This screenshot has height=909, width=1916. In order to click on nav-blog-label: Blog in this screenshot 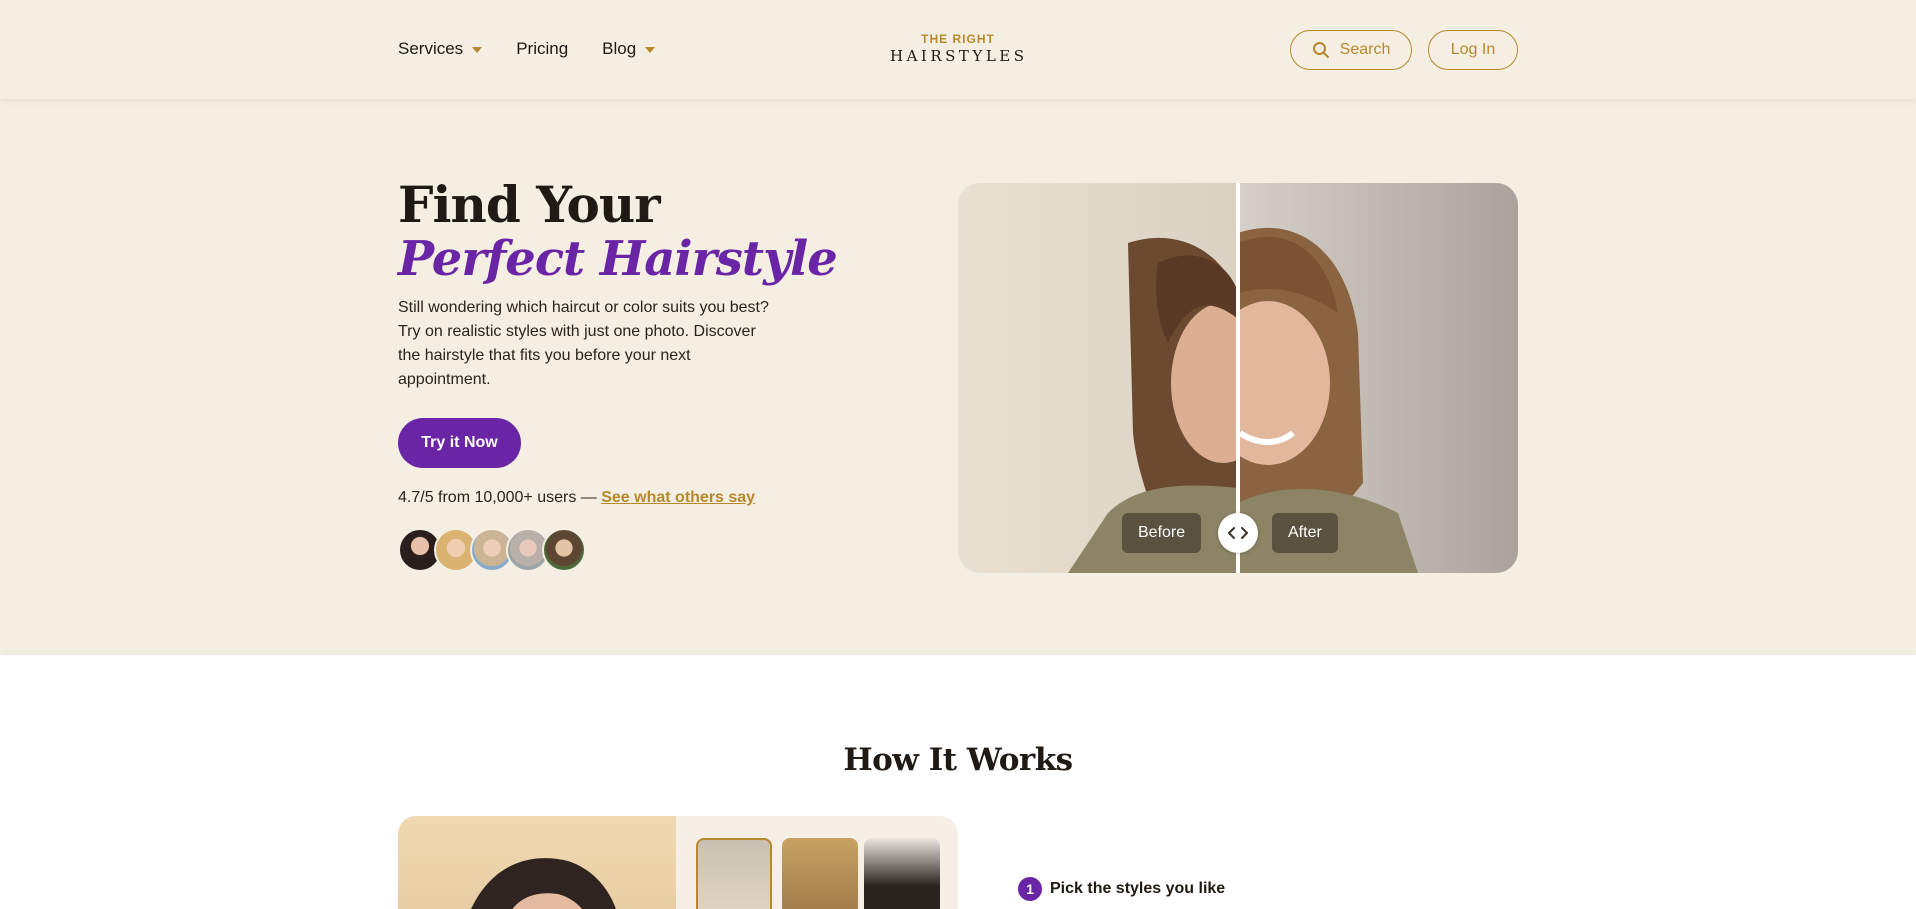, I will do `click(619, 48)`.